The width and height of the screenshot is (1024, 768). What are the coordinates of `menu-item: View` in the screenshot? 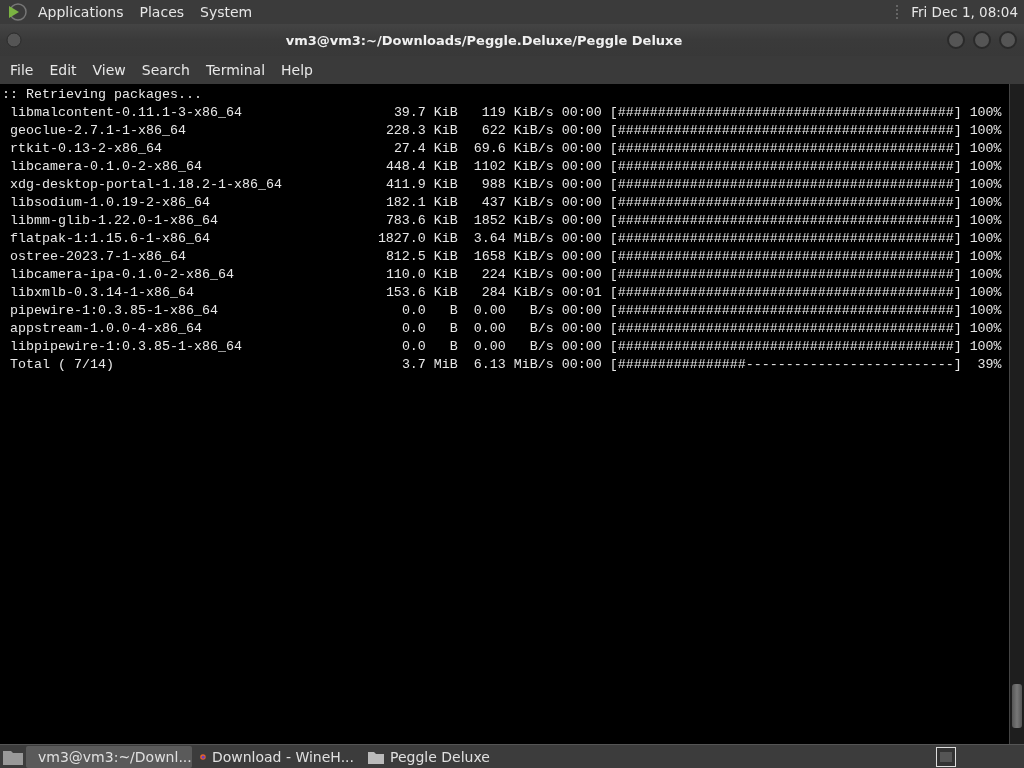 It's located at (109, 70).